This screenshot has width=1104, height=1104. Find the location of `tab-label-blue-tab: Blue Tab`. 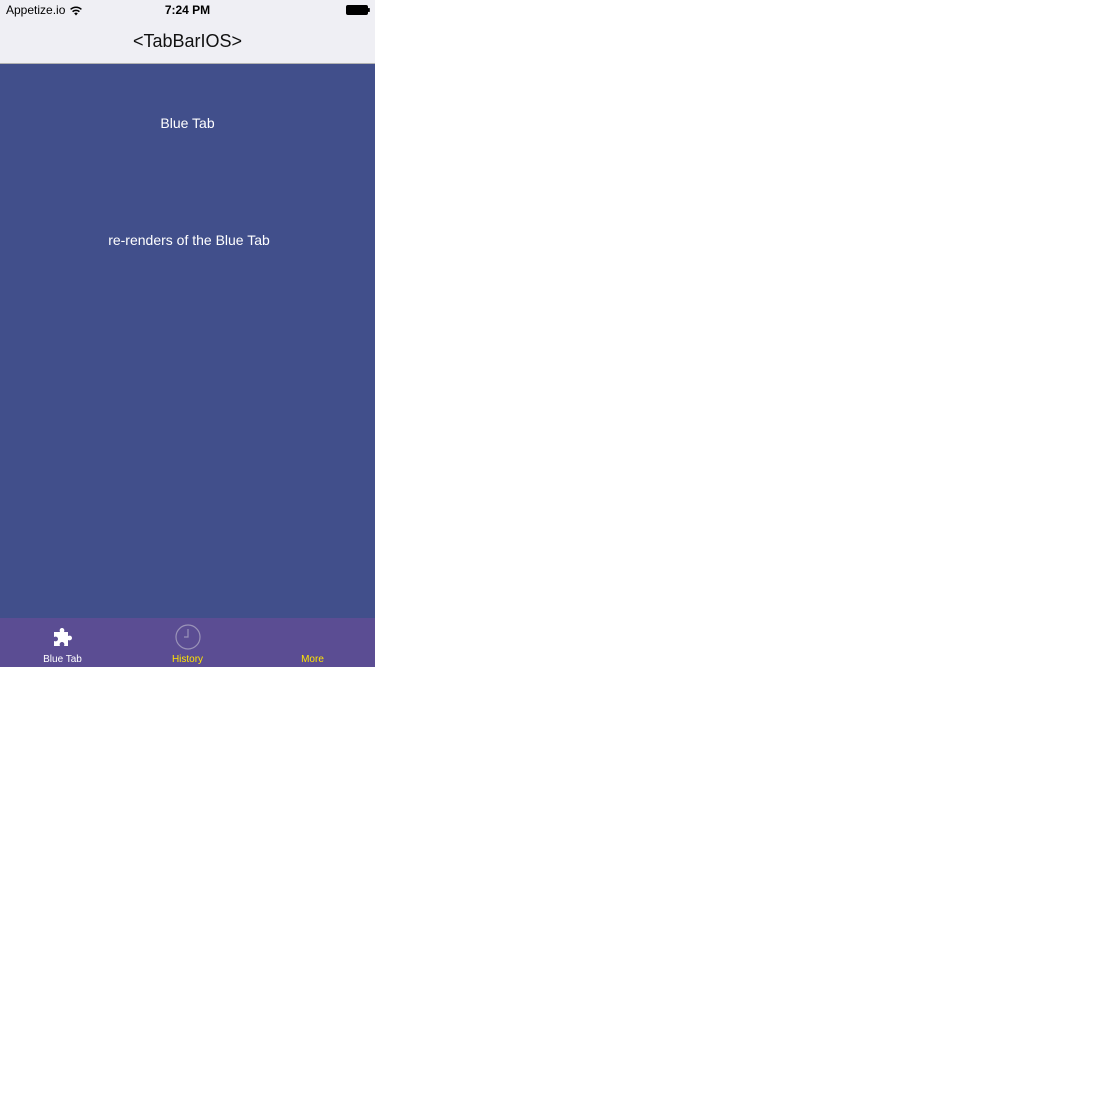

tab-label-blue-tab: Blue Tab is located at coordinates (62, 659).